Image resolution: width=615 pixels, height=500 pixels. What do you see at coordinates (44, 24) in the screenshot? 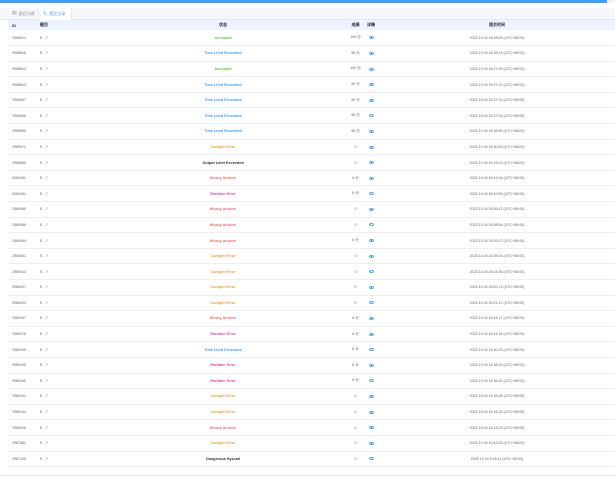
I see `col-header-title: 题目` at bounding box center [44, 24].